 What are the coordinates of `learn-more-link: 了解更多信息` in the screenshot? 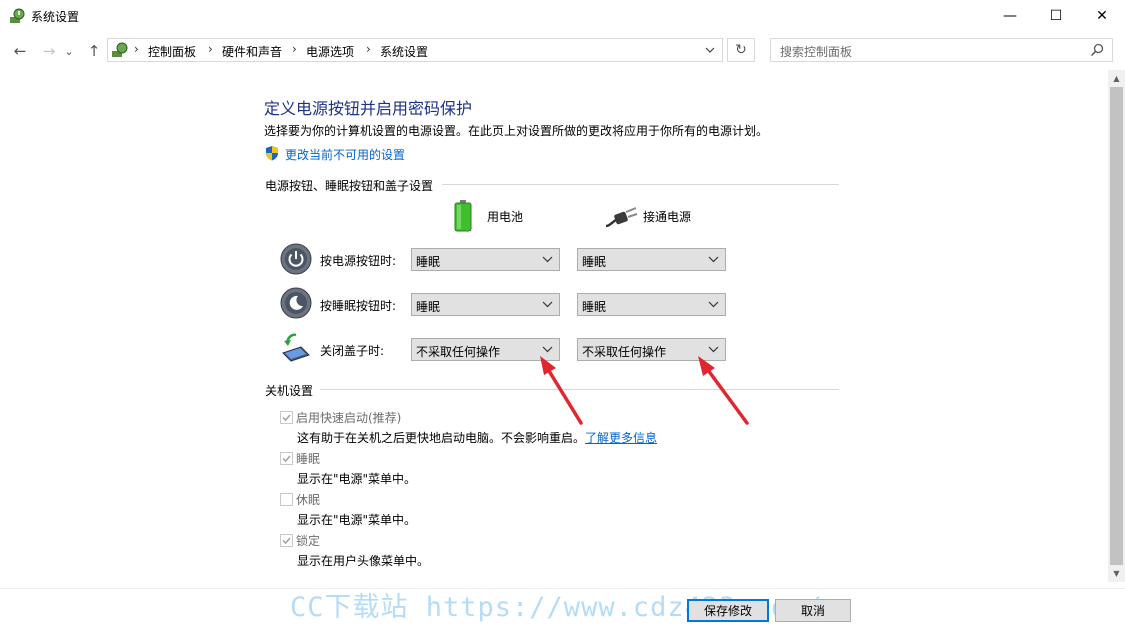 It's located at (621, 438).